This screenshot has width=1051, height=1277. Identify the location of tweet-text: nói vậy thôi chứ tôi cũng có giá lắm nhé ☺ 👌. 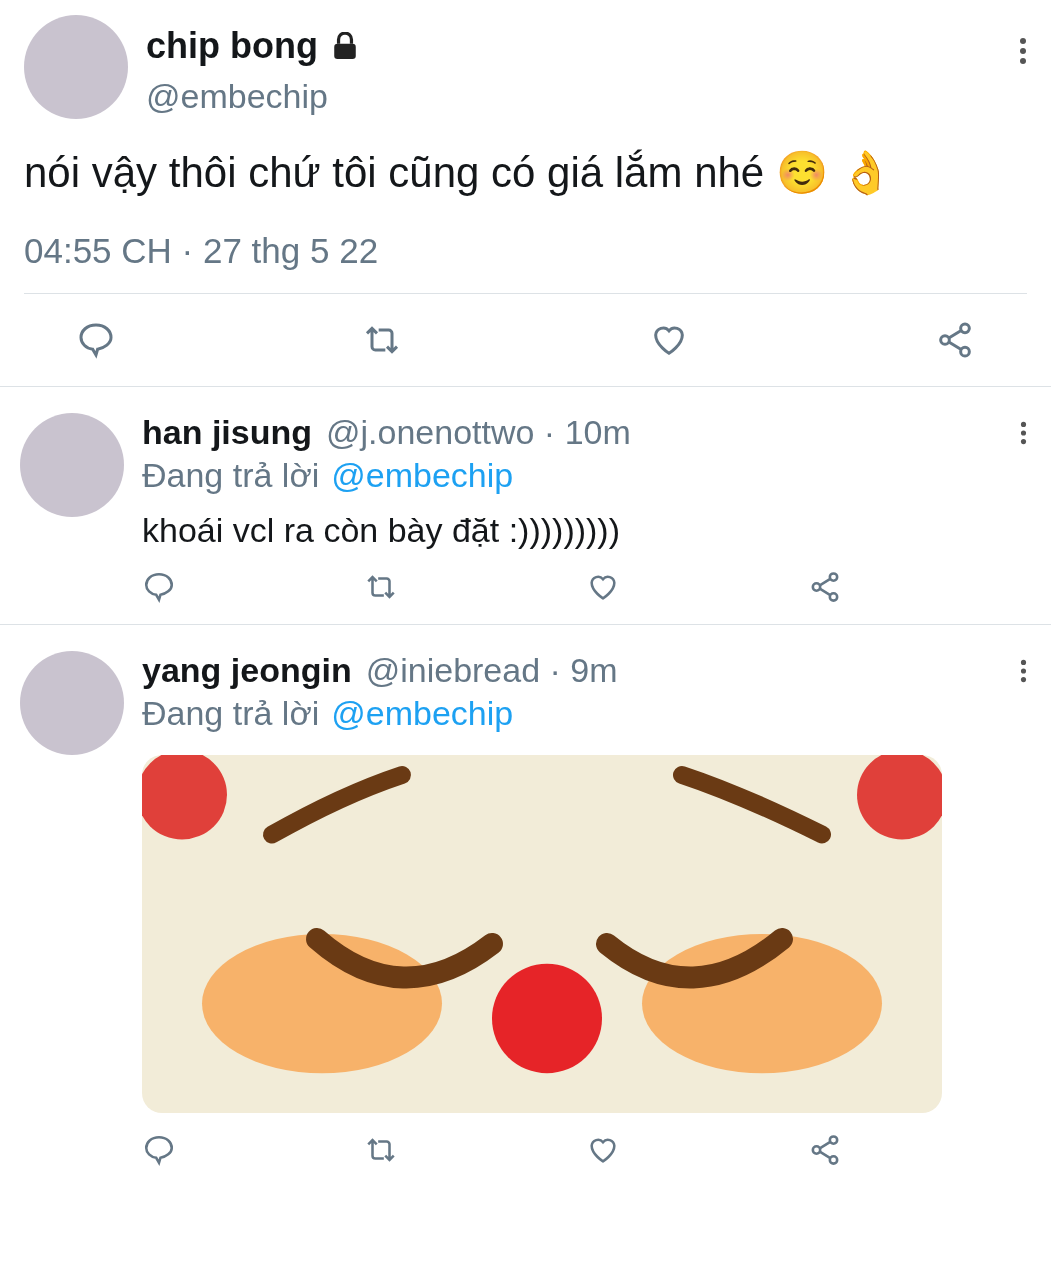
(458, 173).